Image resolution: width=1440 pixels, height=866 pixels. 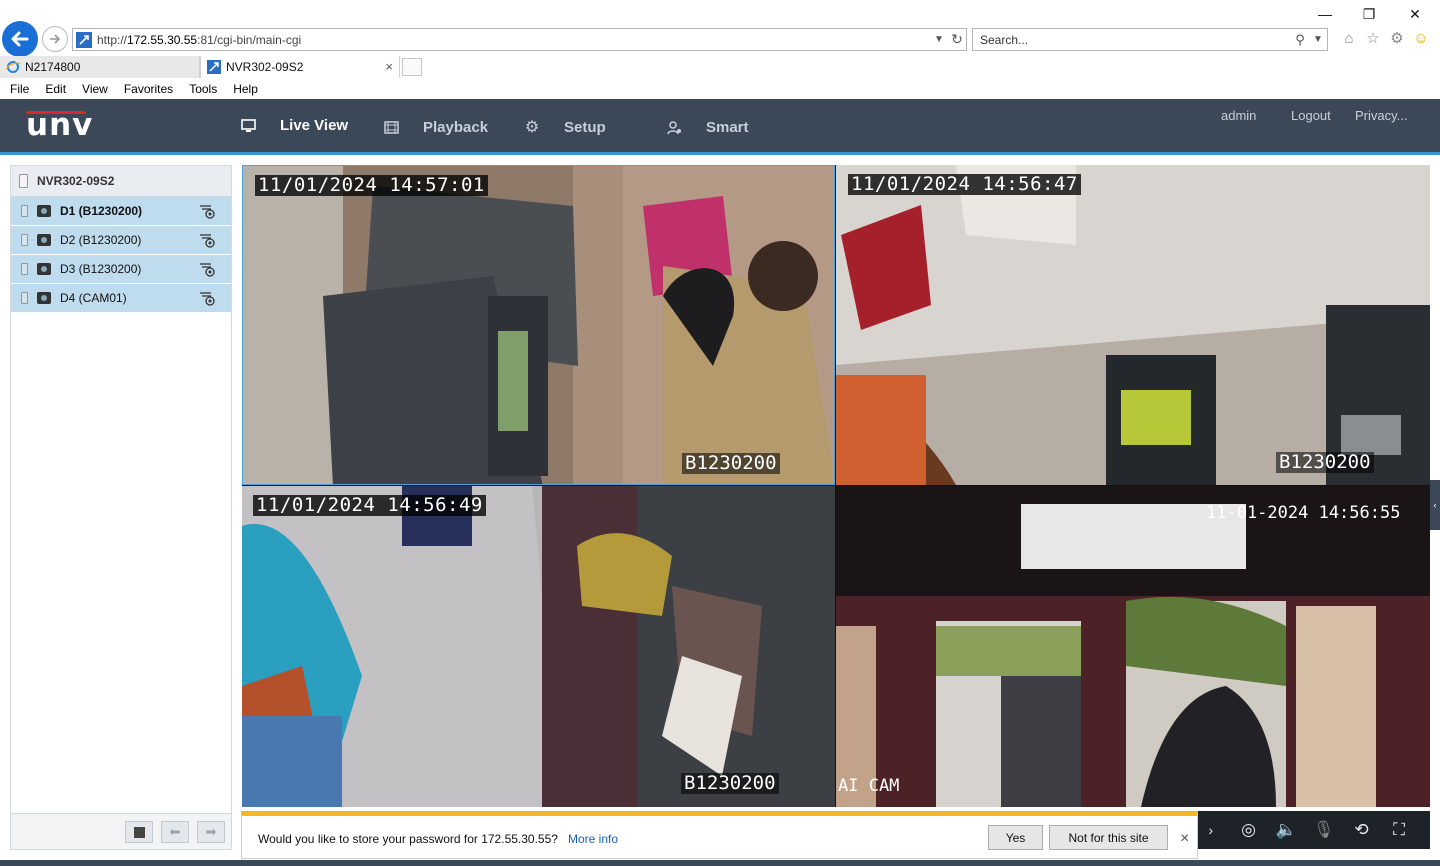 What do you see at coordinates (727, 127) in the screenshot?
I see `nav-label: Smart` at bounding box center [727, 127].